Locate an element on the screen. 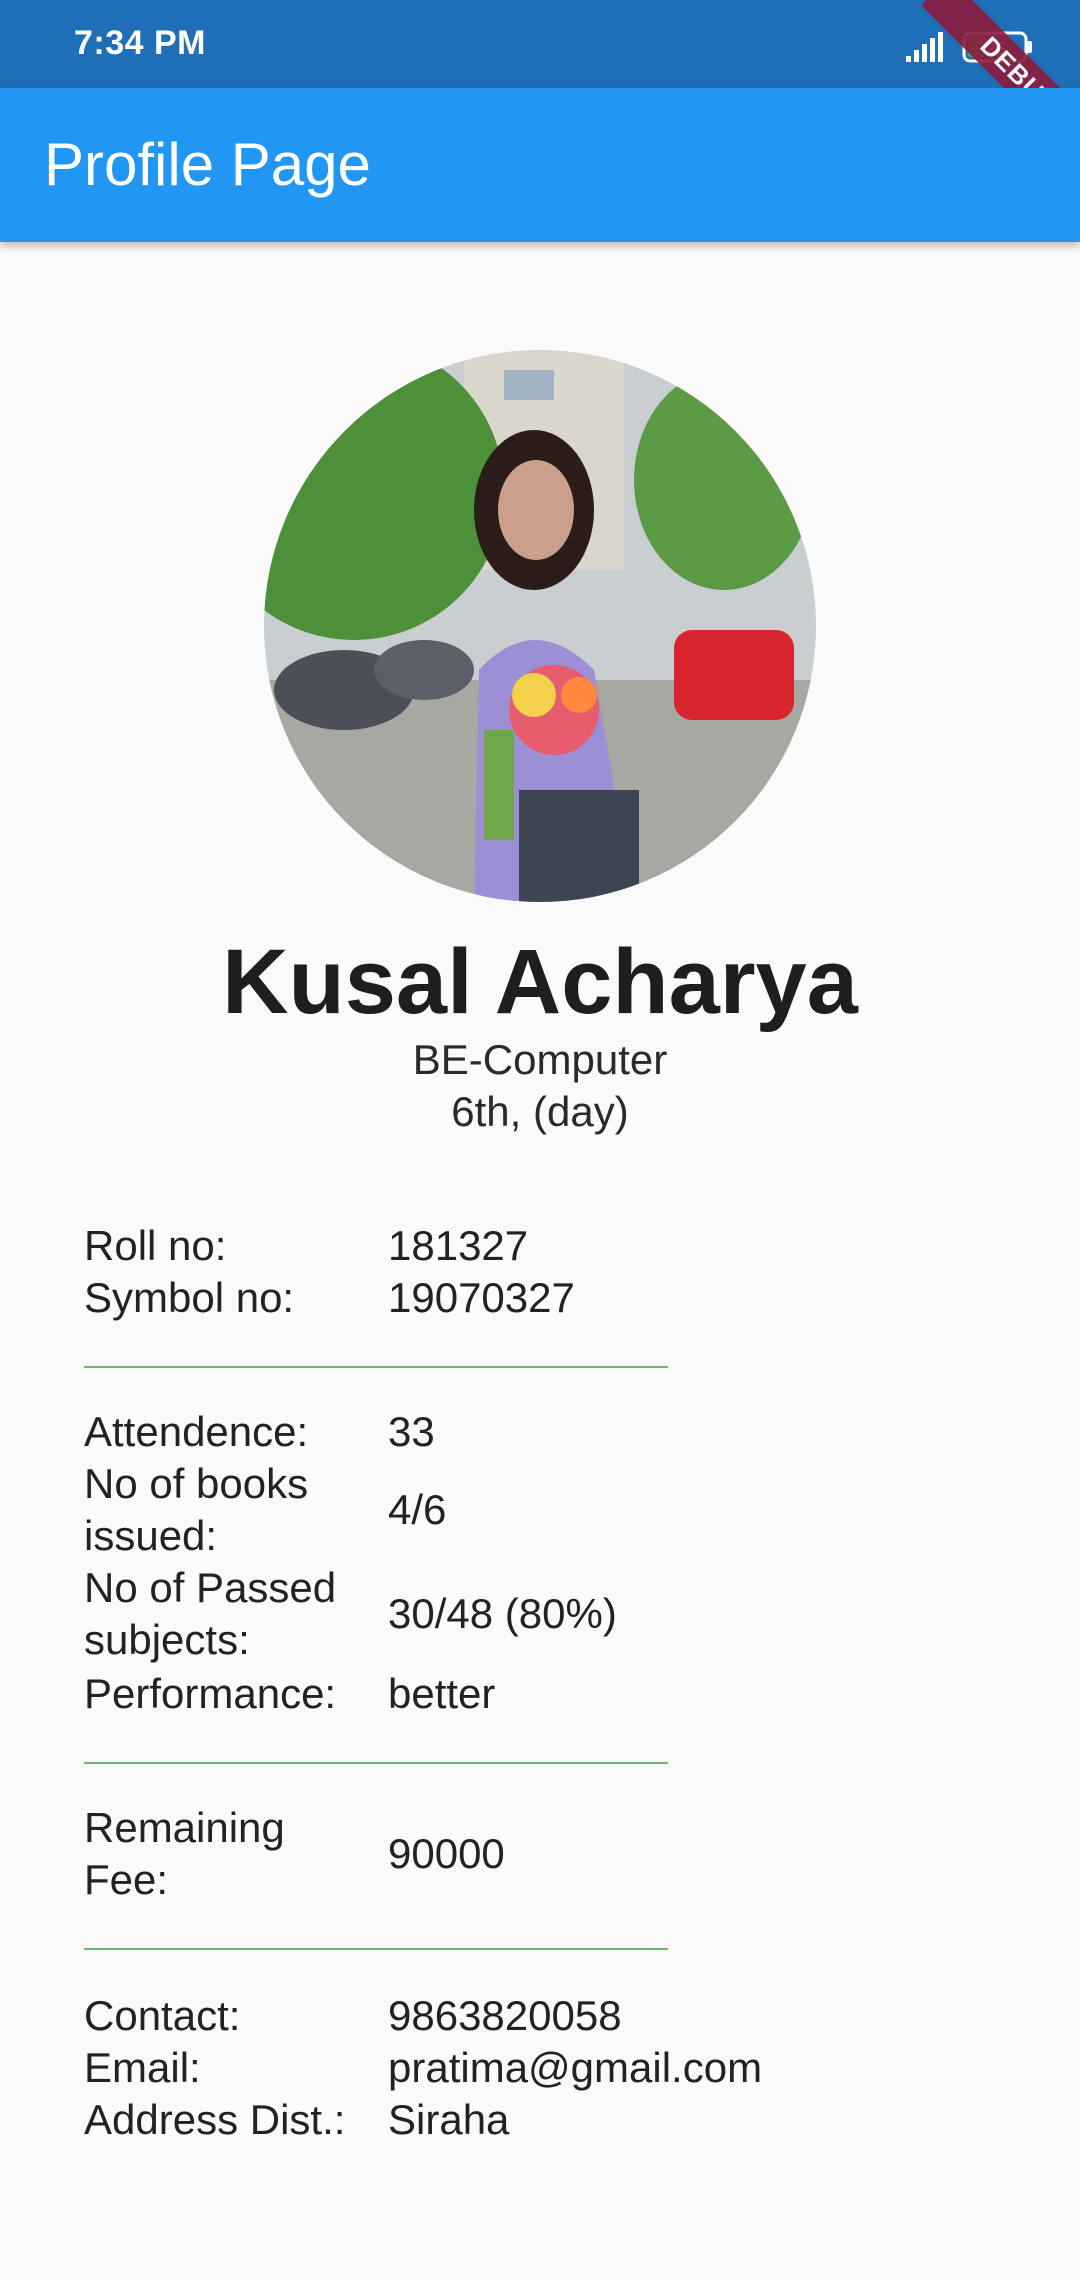 Image resolution: width=1080 pixels, height=2280 pixels. email-label: Email: is located at coordinates (142, 2067).